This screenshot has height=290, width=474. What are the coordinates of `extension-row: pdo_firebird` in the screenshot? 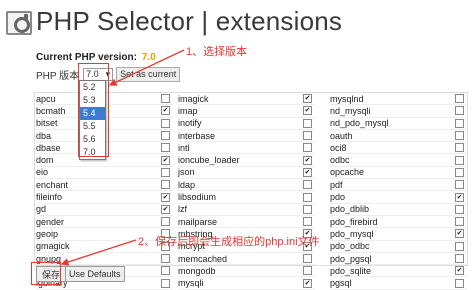 It's located at (398, 222).